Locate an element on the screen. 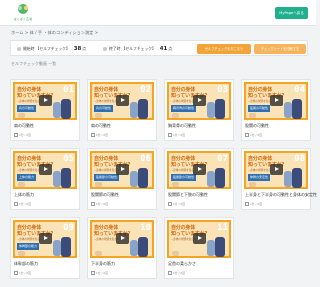 This screenshot has width=320, height=287. video-thumbnail: 自分の身体 知っていますか? 10 ~身体の状態を知る~ is located at coordinates (122, 239).